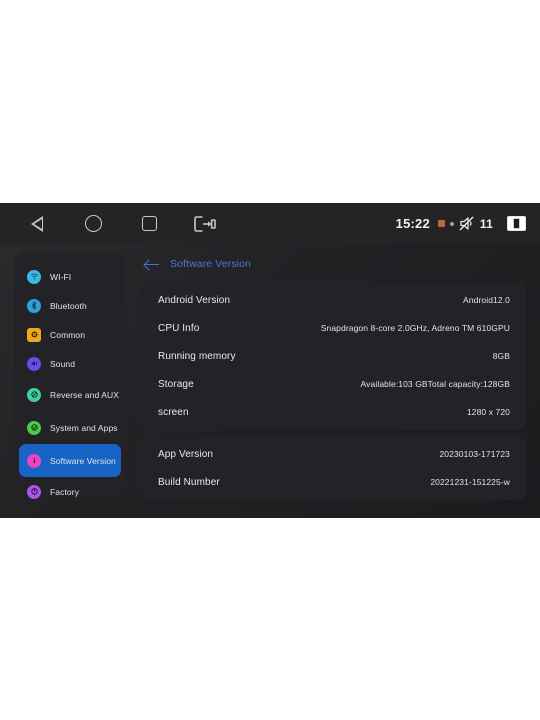  What do you see at coordinates (173, 412) in the screenshot?
I see `row-key: screen` at bounding box center [173, 412].